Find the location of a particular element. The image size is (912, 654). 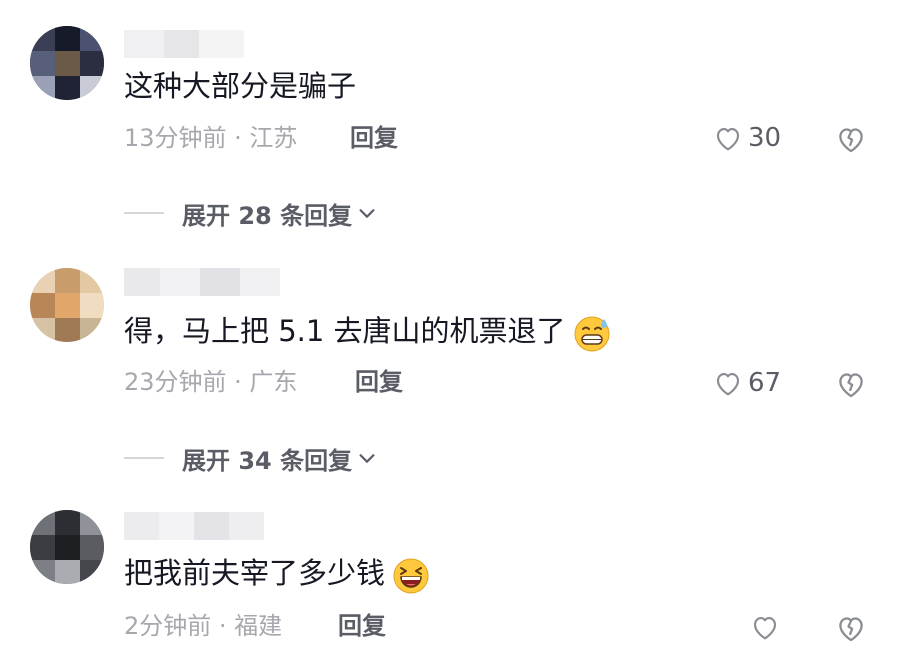

like-button: 30 is located at coordinates (746, 138).